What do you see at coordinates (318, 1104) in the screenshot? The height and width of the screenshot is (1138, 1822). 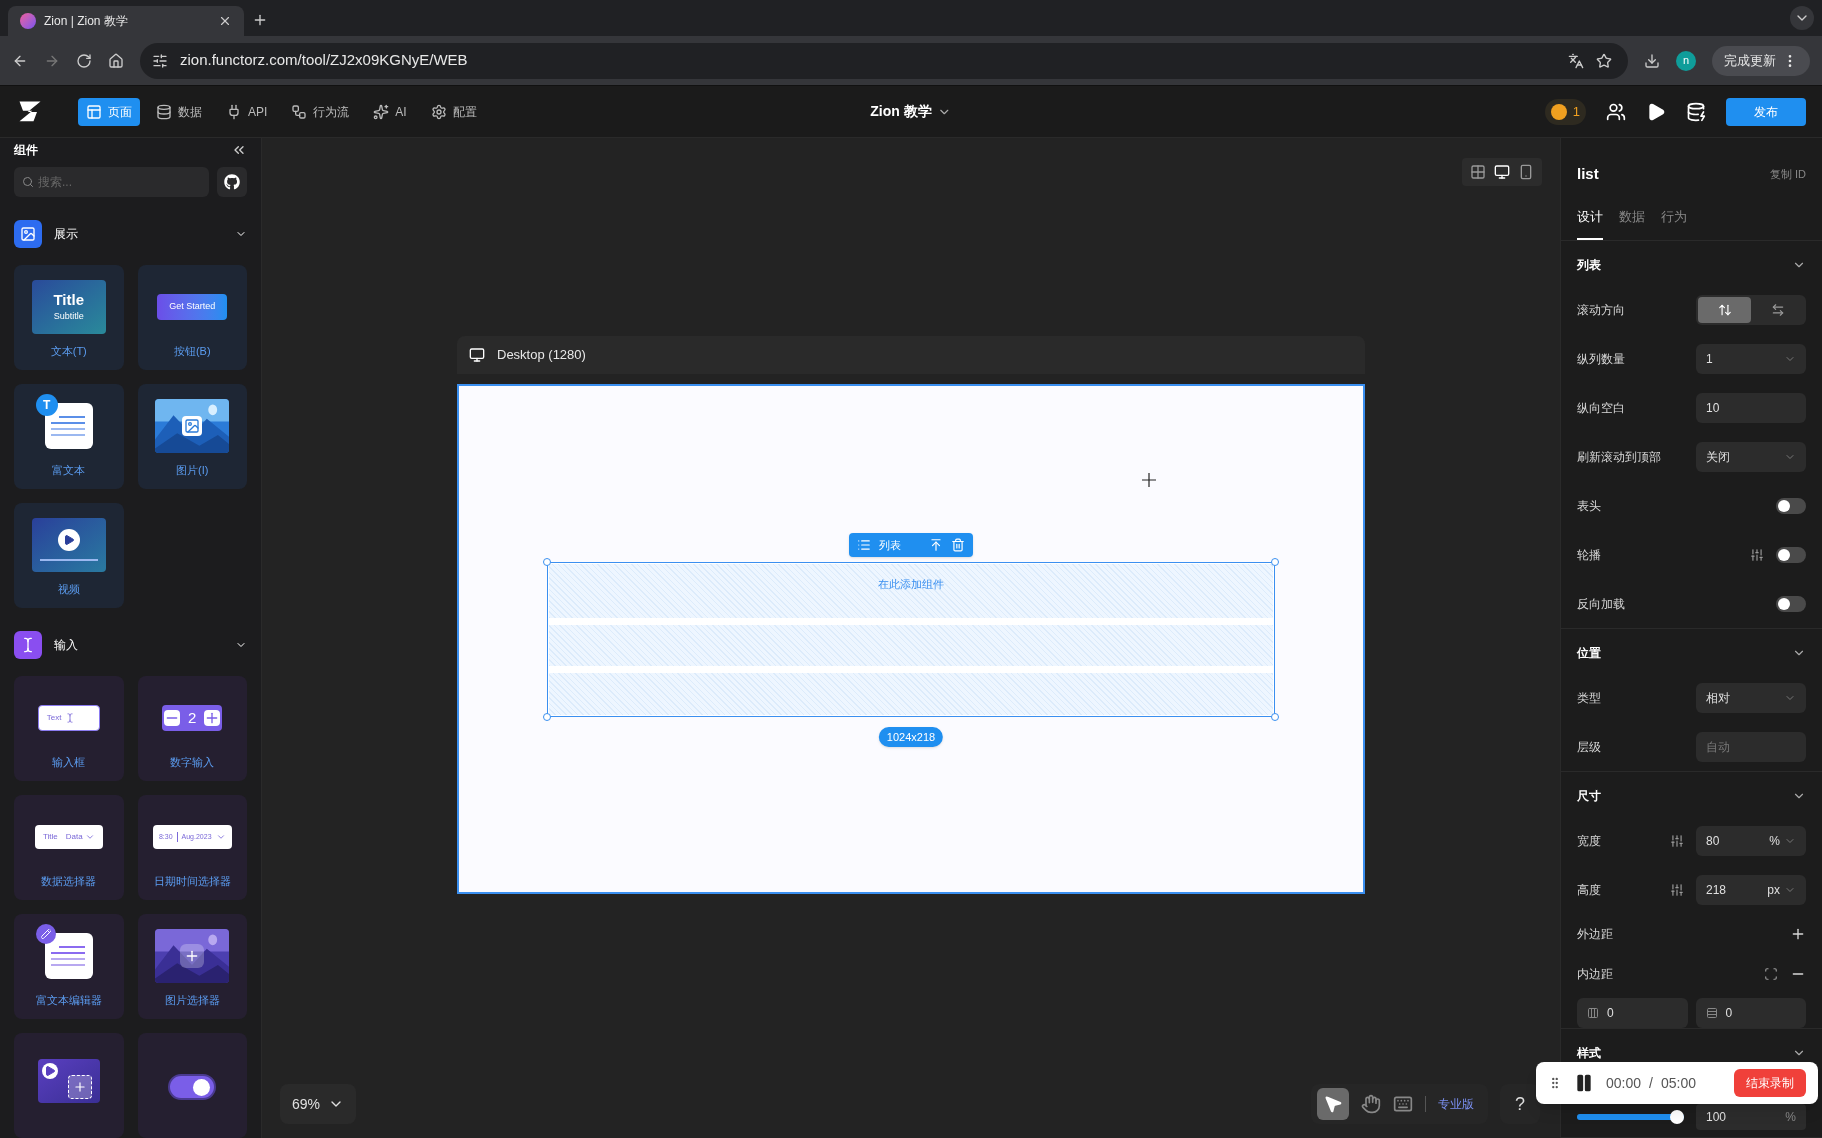 I see `zoom-control: 69%` at bounding box center [318, 1104].